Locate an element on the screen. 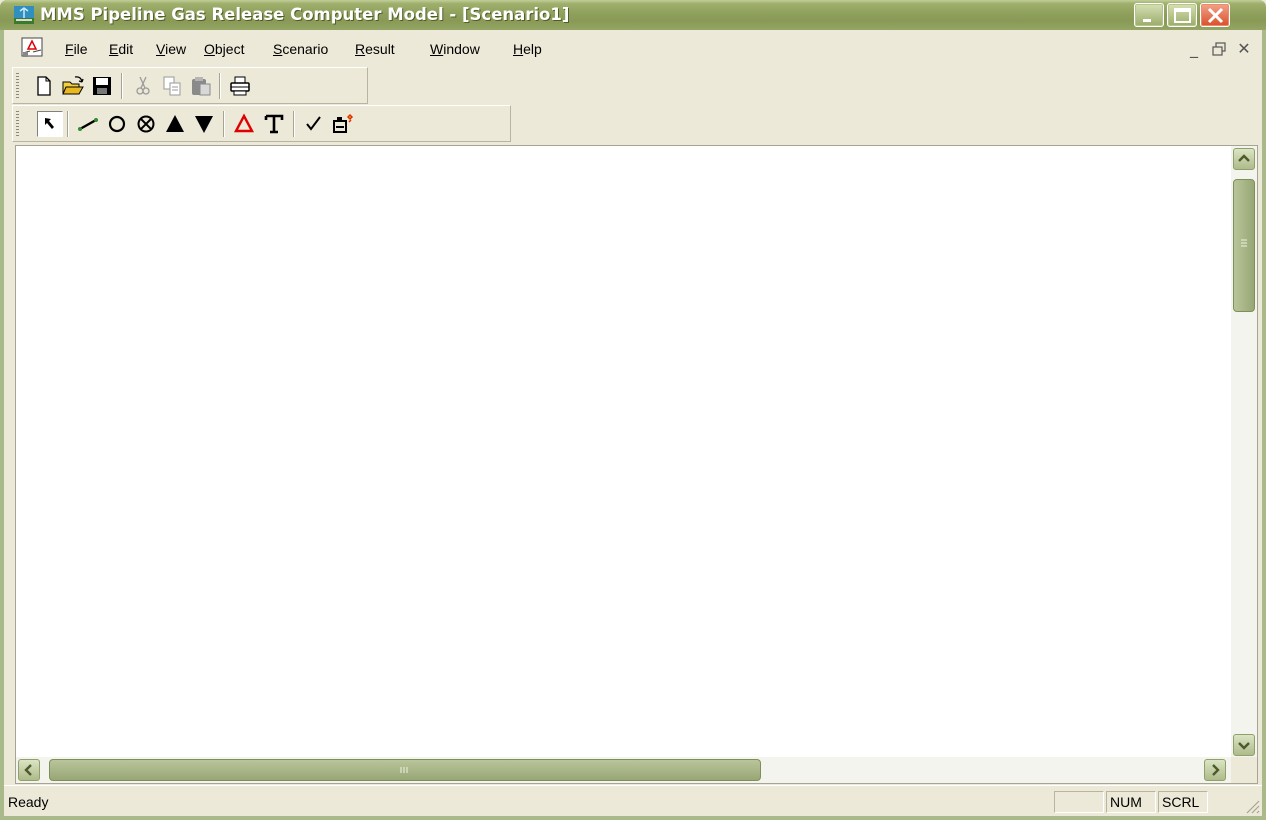 The height and width of the screenshot is (820, 1266). menu-result: Result is located at coordinates (375, 49).